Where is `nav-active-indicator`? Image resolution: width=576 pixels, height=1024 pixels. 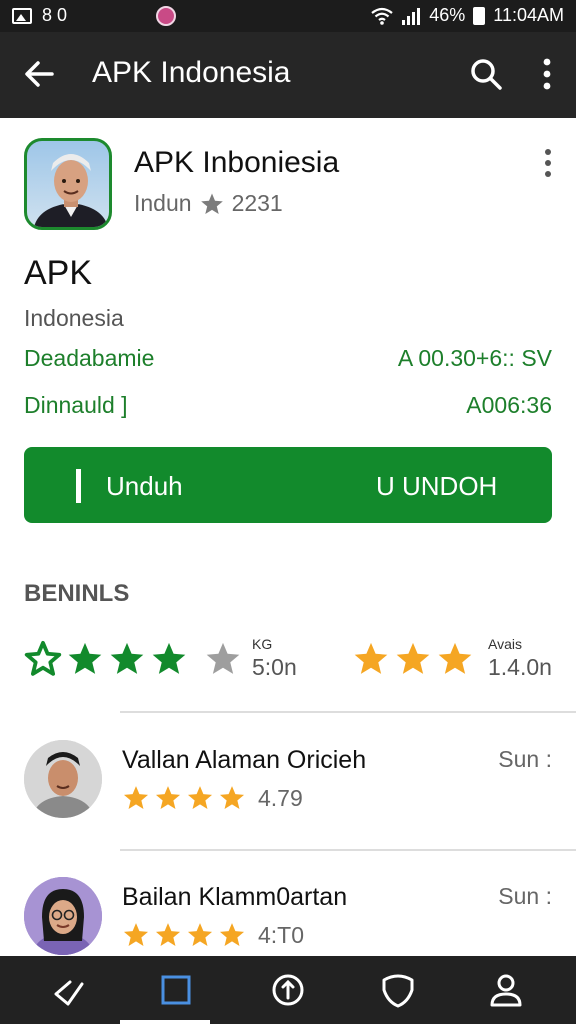 nav-active-indicator is located at coordinates (165, 1022).